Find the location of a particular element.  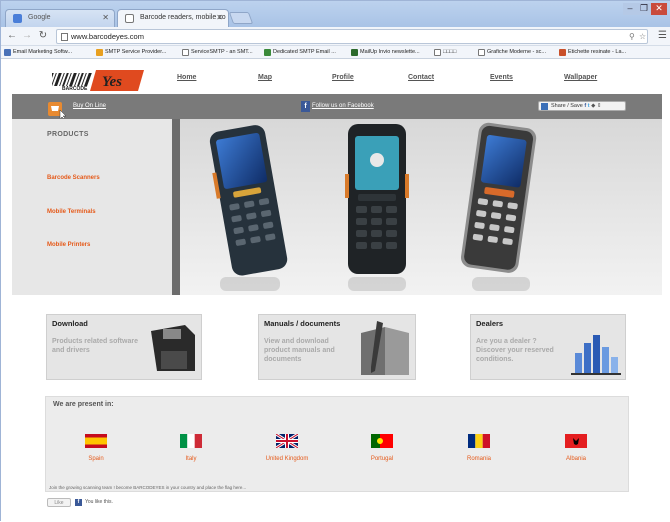

facebook-icon: f is located at coordinates (305, 106).